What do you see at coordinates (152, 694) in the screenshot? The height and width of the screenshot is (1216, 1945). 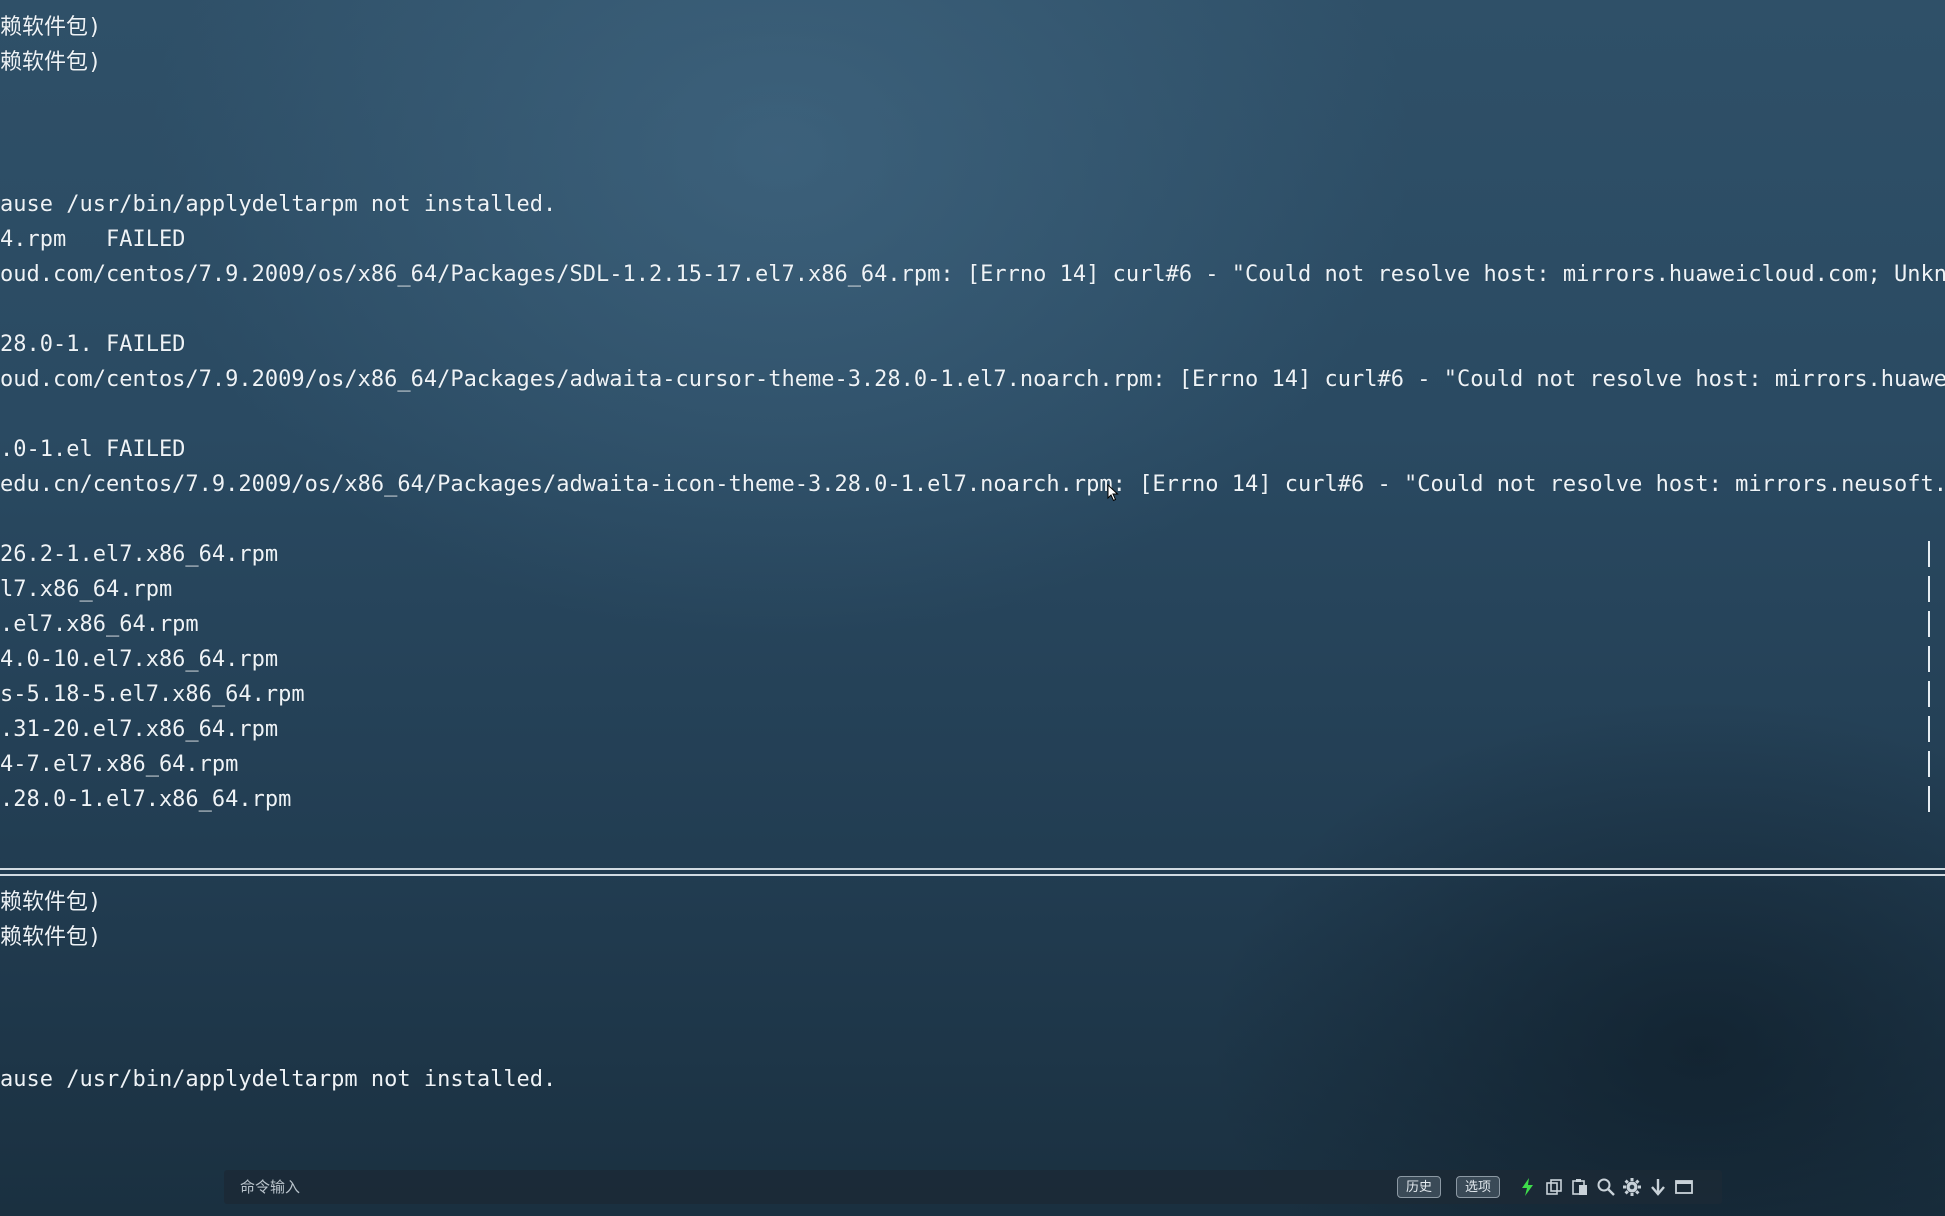 I see `terminal-line: s-5.18-5.el7.x86_64.rpm` at bounding box center [152, 694].